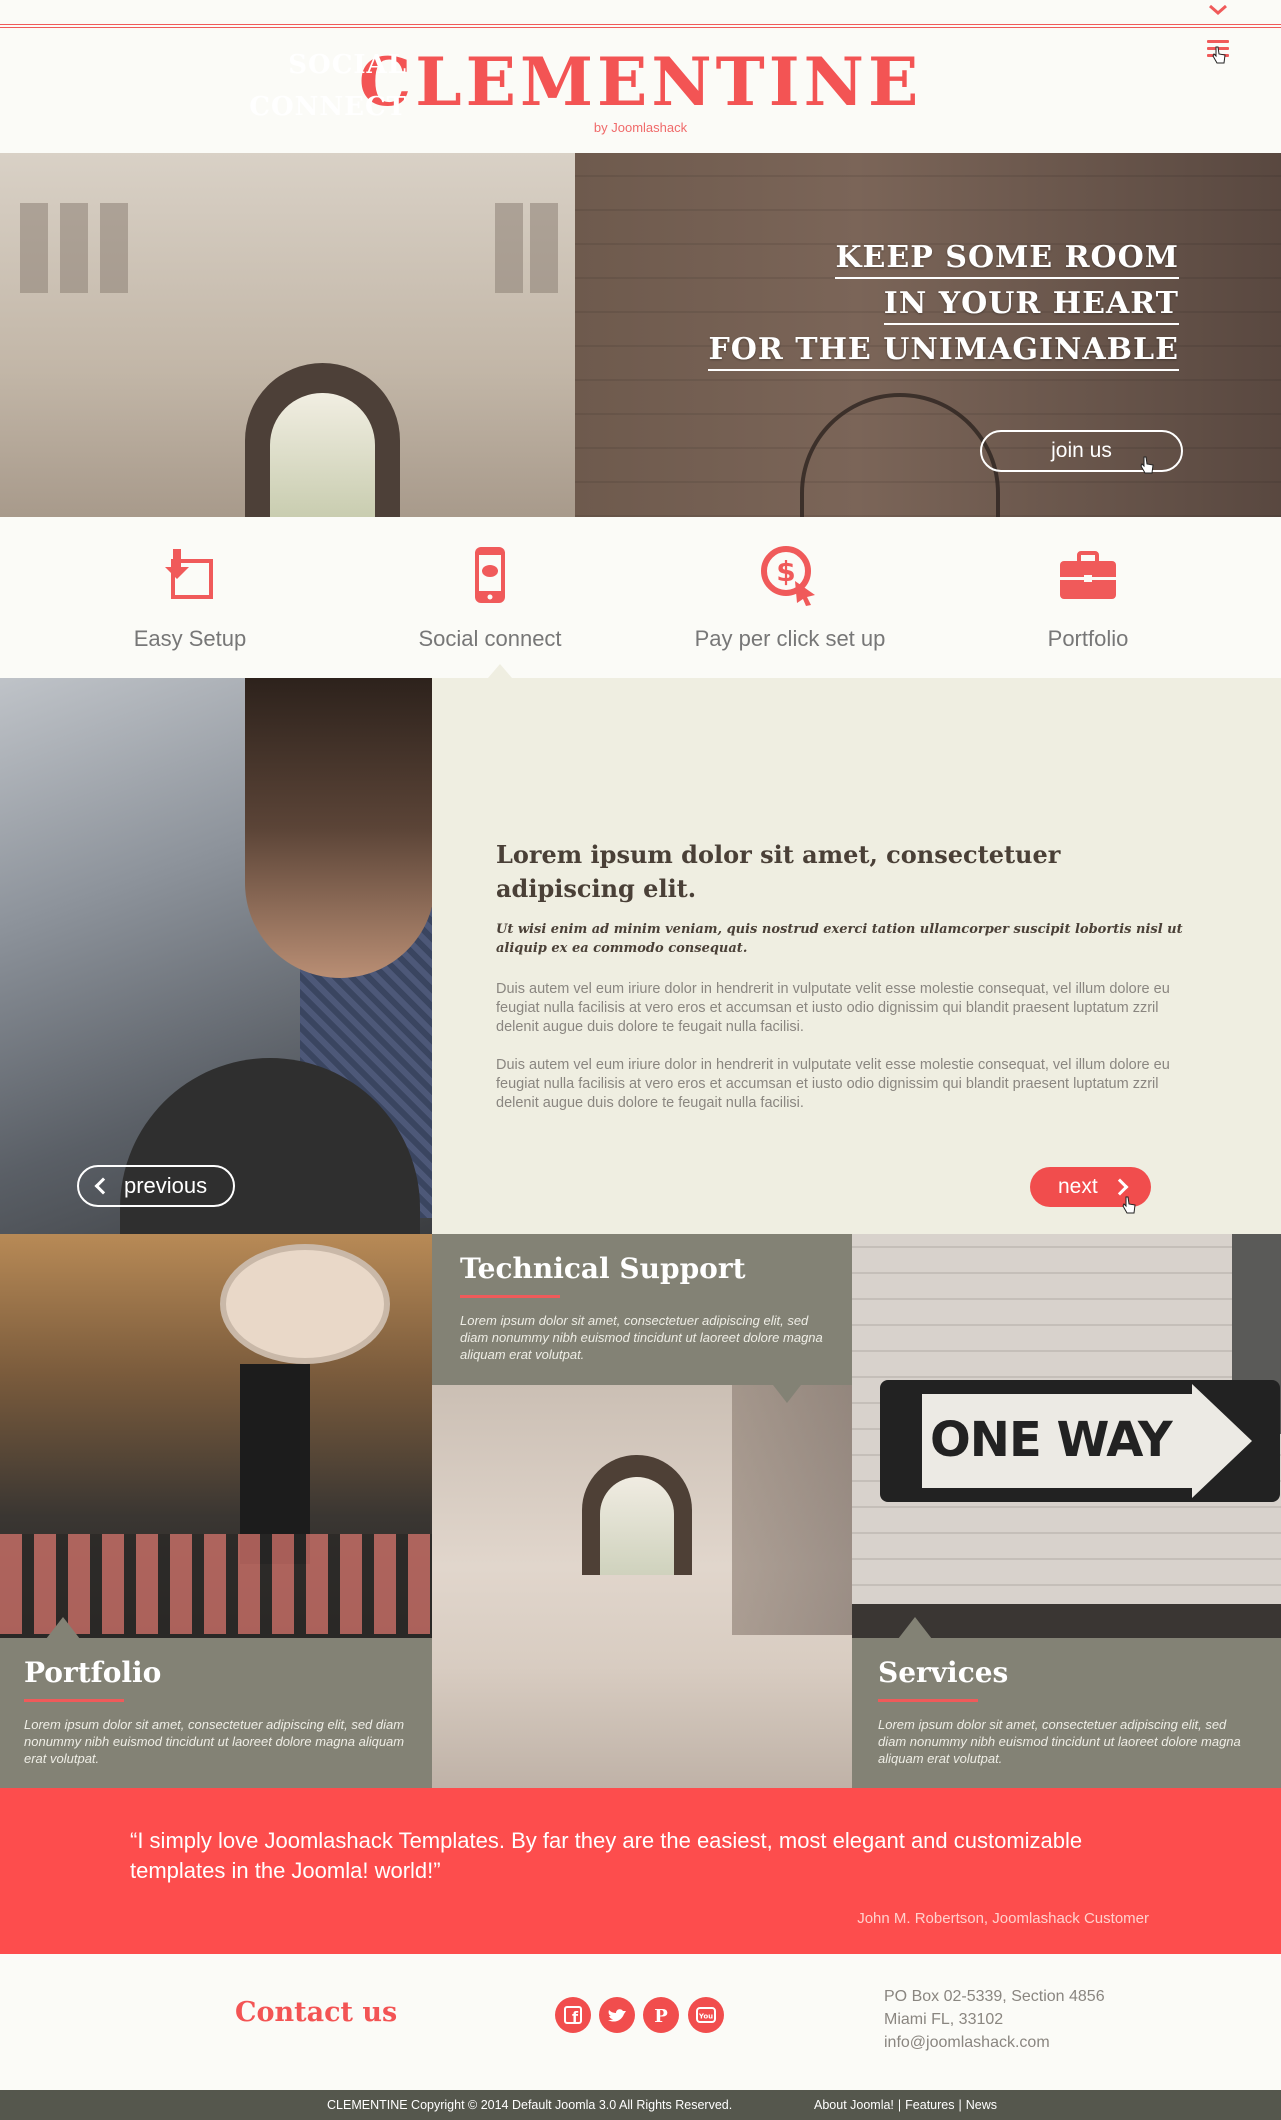 Image resolution: width=1281 pixels, height=2120 pixels. I want to click on services-title: Services, so click(943, 1672).